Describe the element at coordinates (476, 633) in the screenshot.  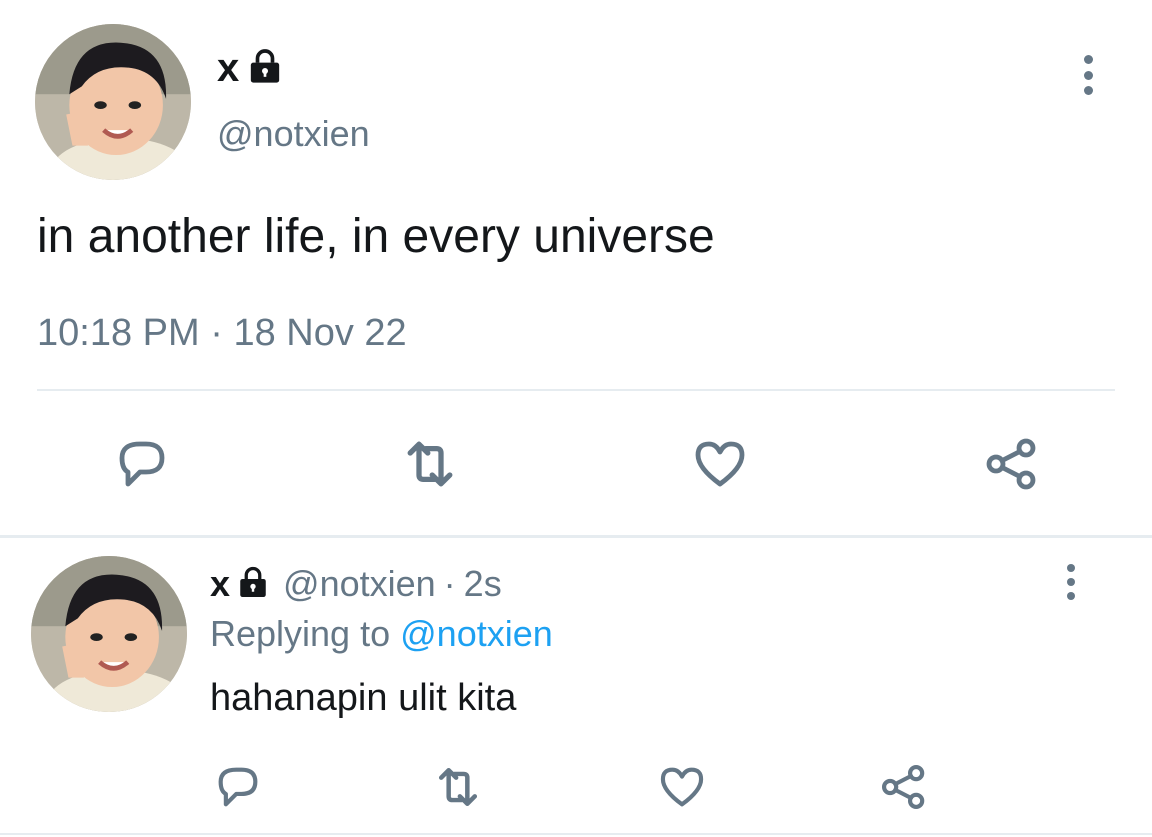
I see `replying-handle-link: @notxien` at that location.